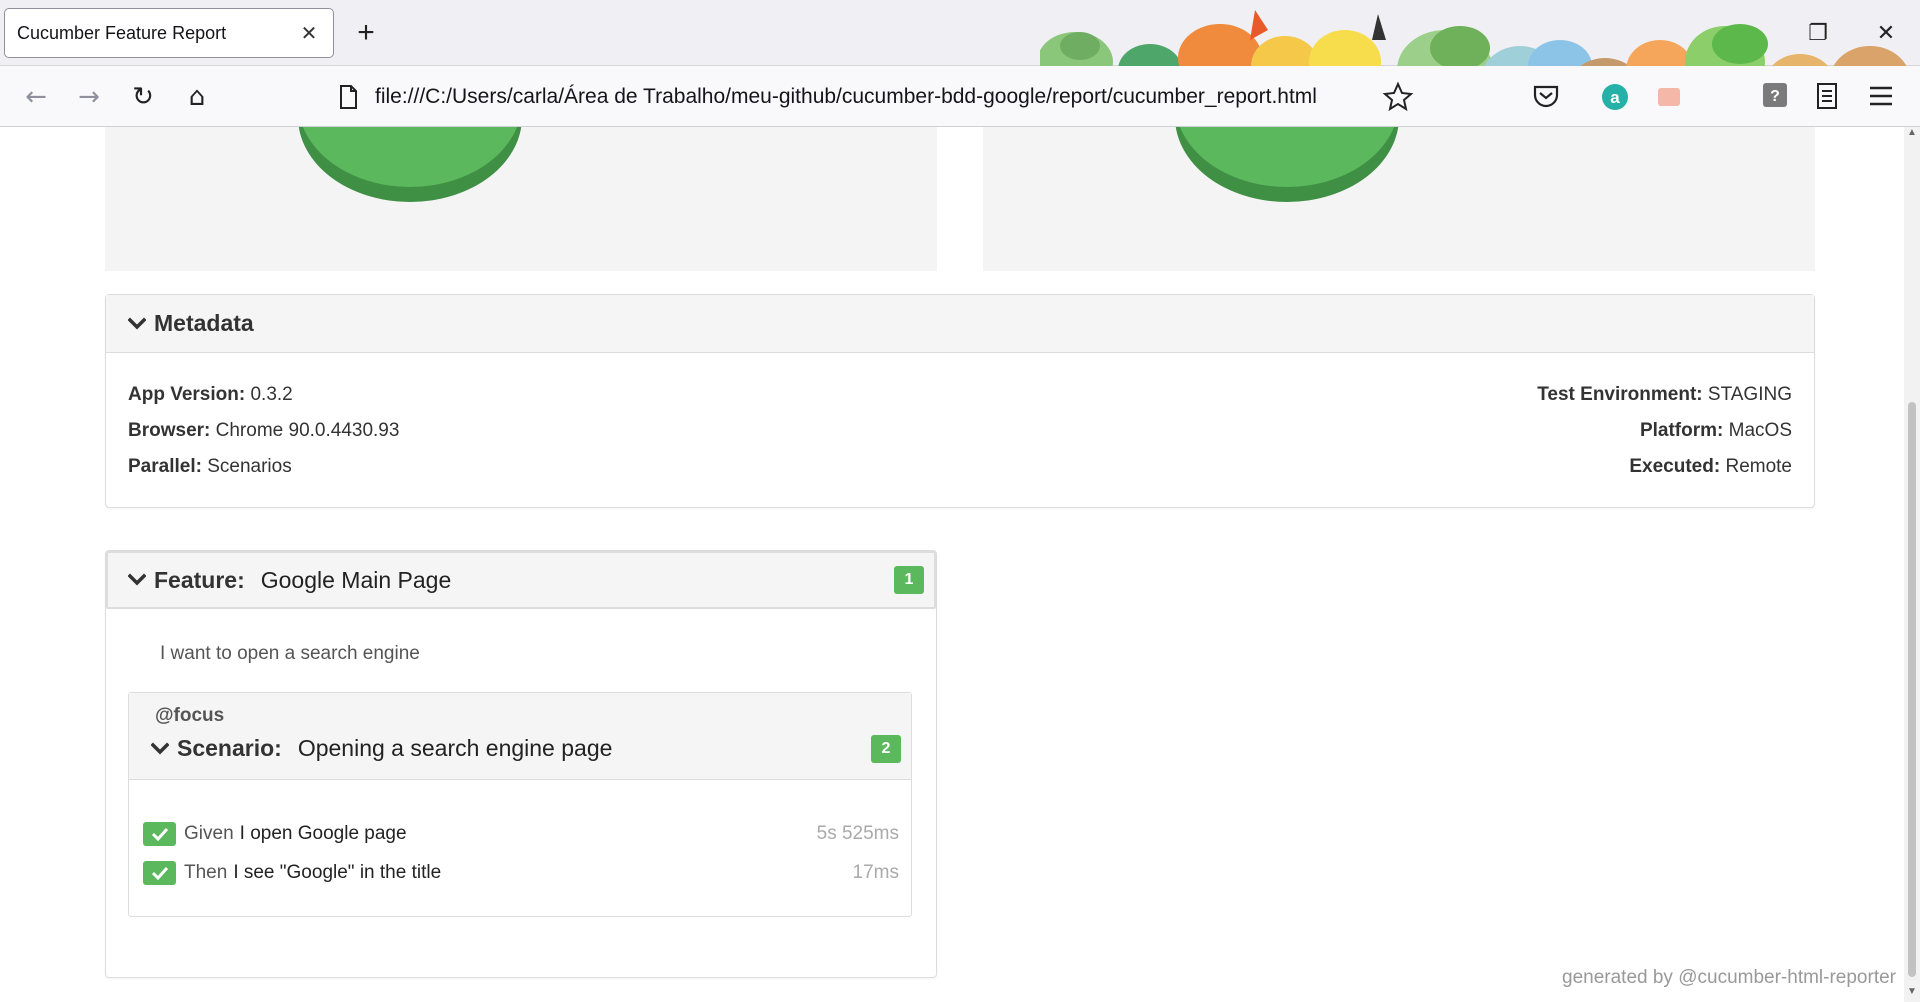 The image size is (1920, 1002). I want to click on meta-parallel: Parallel: Scenarios, so click(210, 466).